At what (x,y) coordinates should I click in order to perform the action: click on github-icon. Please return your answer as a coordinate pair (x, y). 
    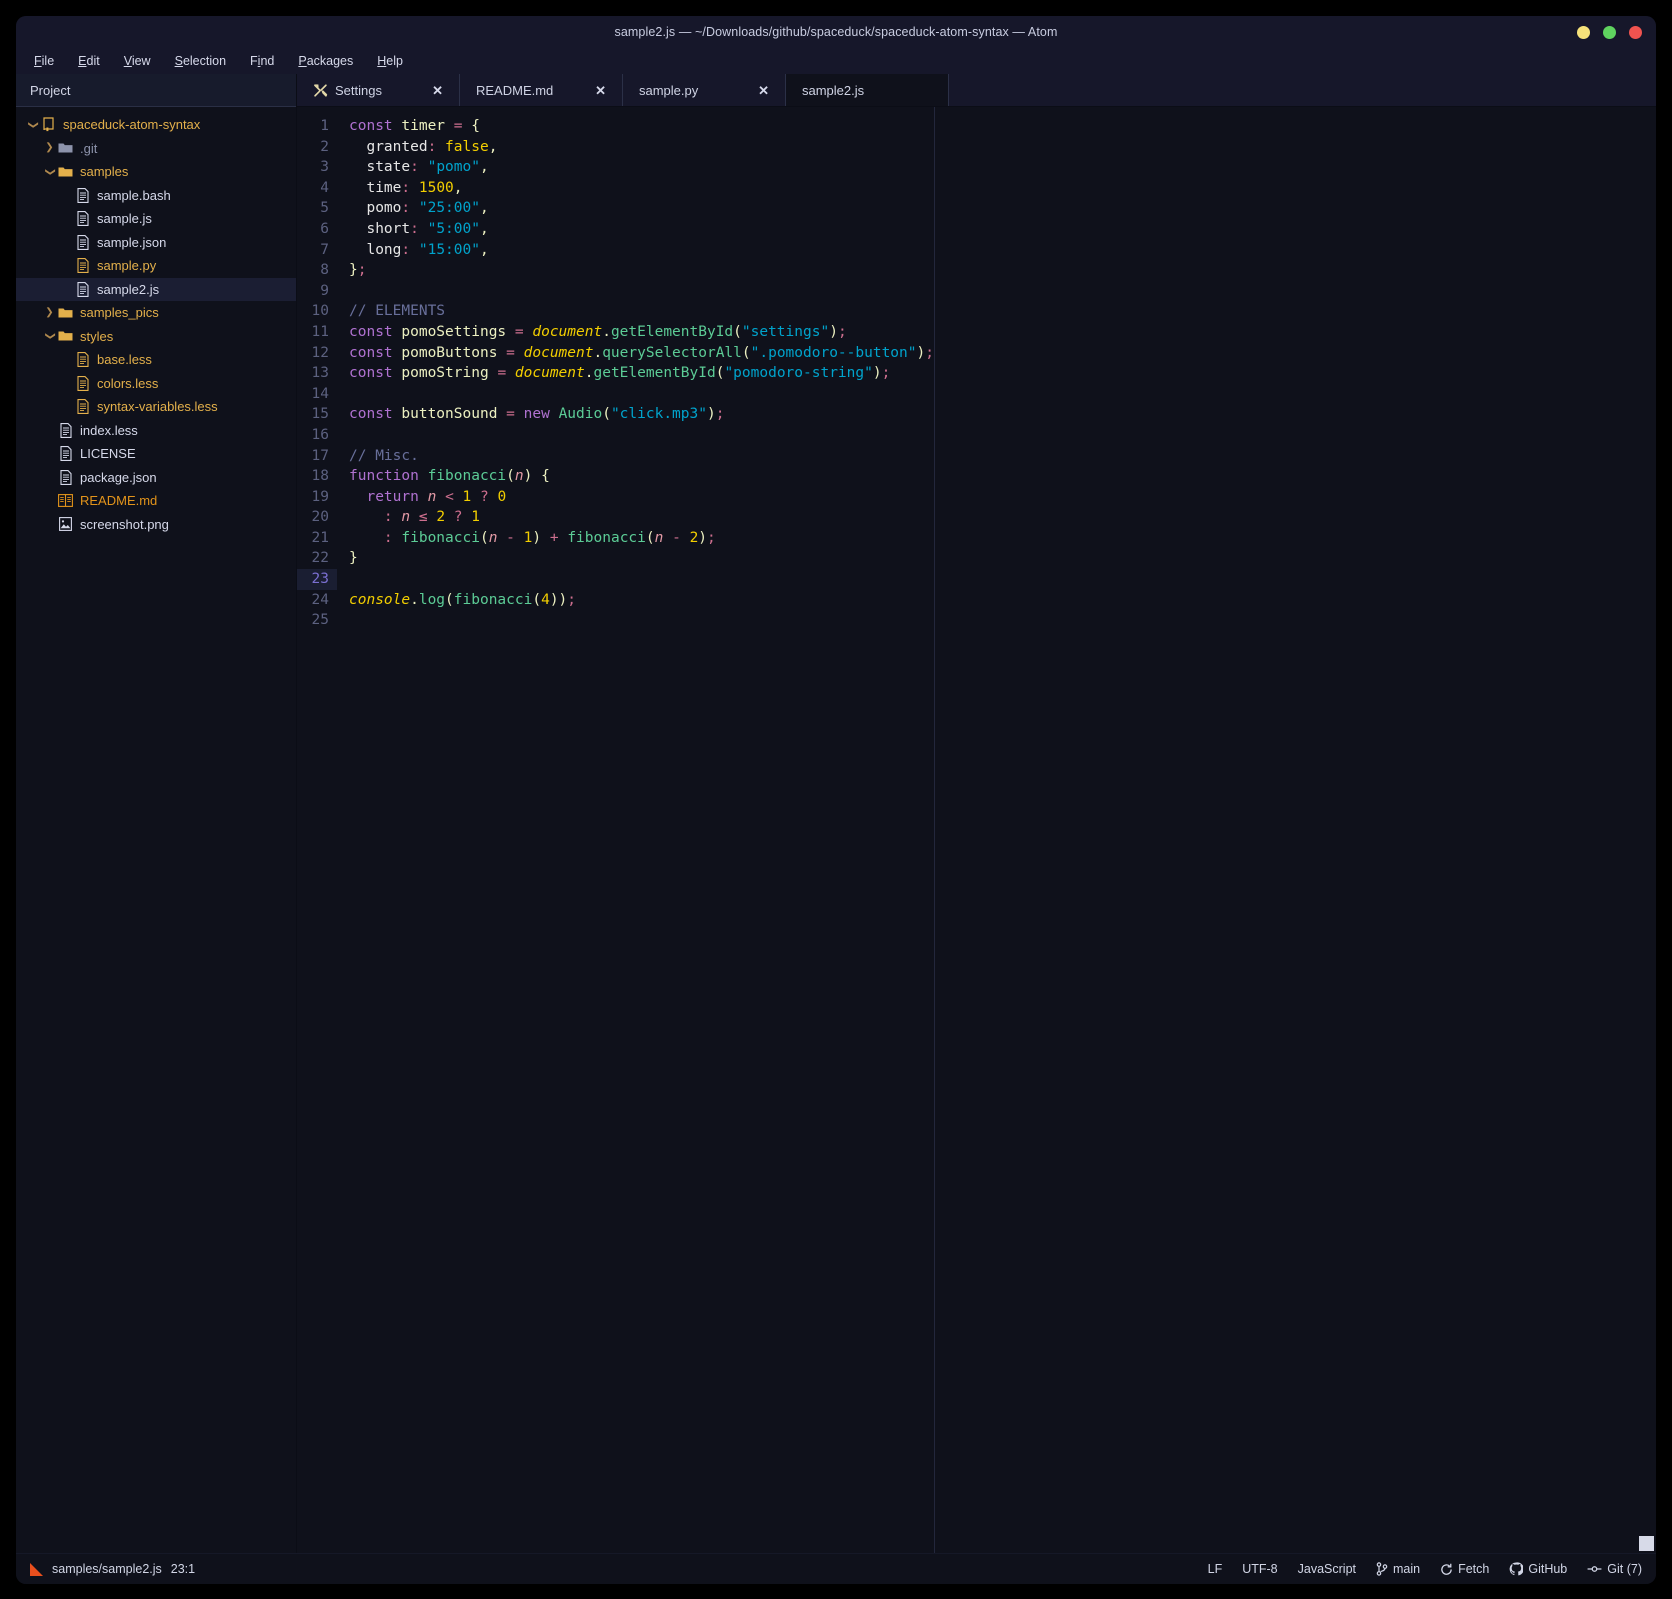
    Looking at the image, I should click on (1516, 1569).